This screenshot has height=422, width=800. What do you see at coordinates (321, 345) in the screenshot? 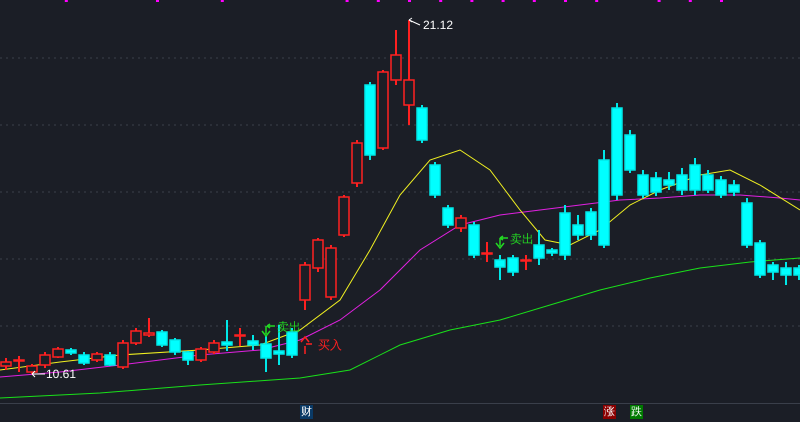
I see `buy-signal: 买入` at bounding box center [321, 345].